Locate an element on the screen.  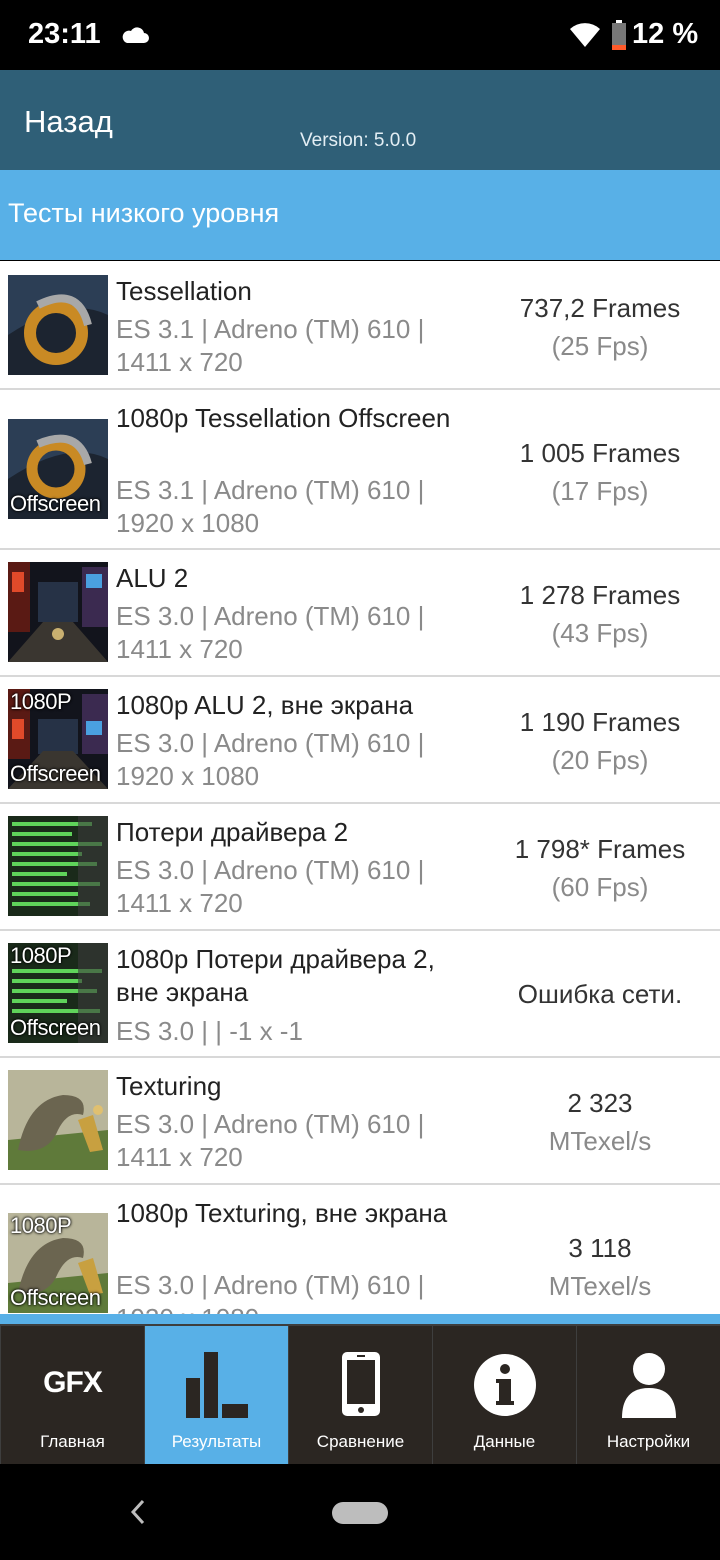
app-header: Назад Version: 5.0.0 is located at coordinates (360, 120).